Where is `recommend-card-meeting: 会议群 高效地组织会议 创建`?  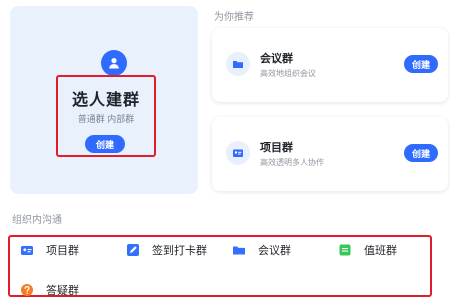
recommend-card-meeting: 会议群 高效地组织会议 创建 is located at coordinates (330, 65).